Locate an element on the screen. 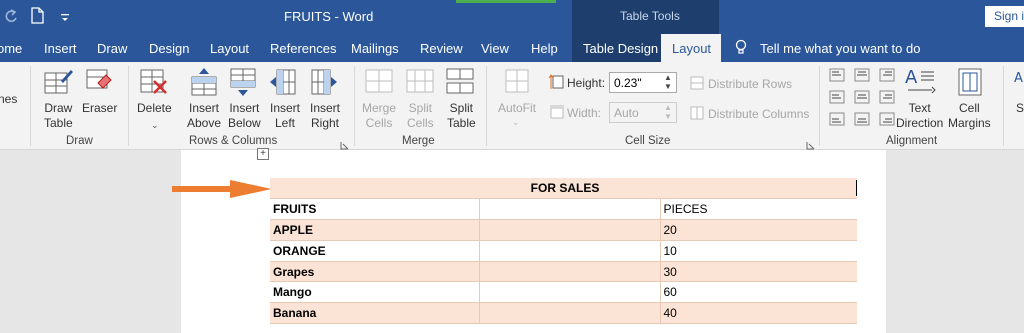  text-direction-line2: Direction is located at coordinates (920, 123).